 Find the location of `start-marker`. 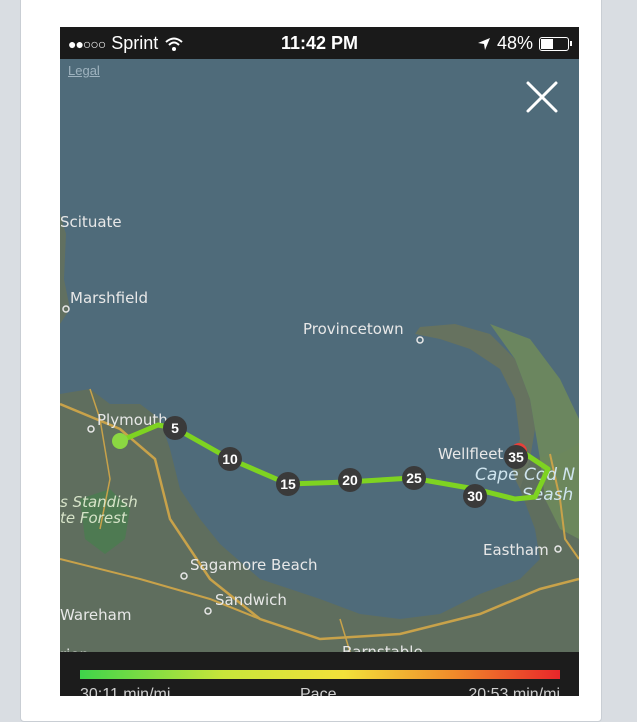

start-marker is located at coordinates (120, 441).